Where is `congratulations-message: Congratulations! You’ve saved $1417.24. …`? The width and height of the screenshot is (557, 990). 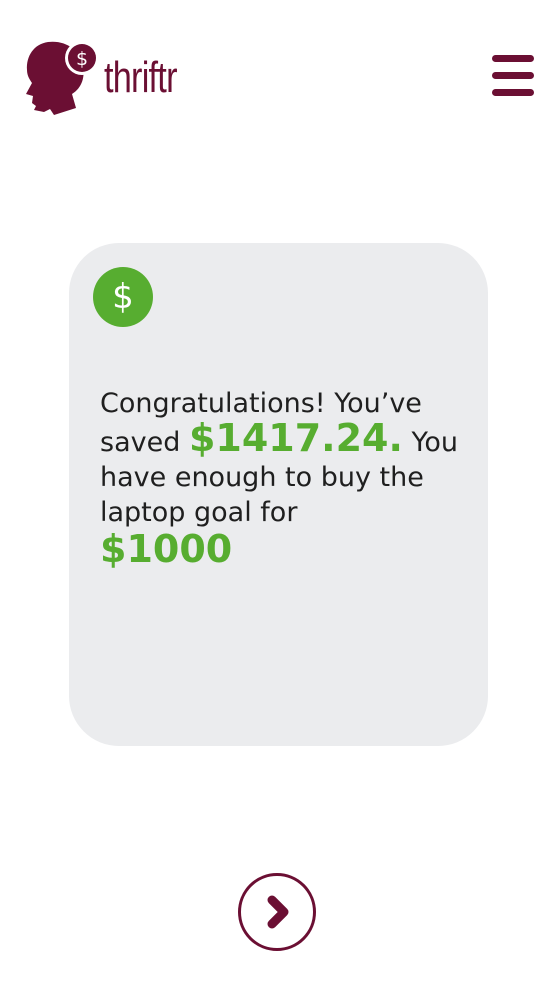
congratulations-message: Congratulations! You’ve saved $1417.24. … is located at coordinates (285, 477).